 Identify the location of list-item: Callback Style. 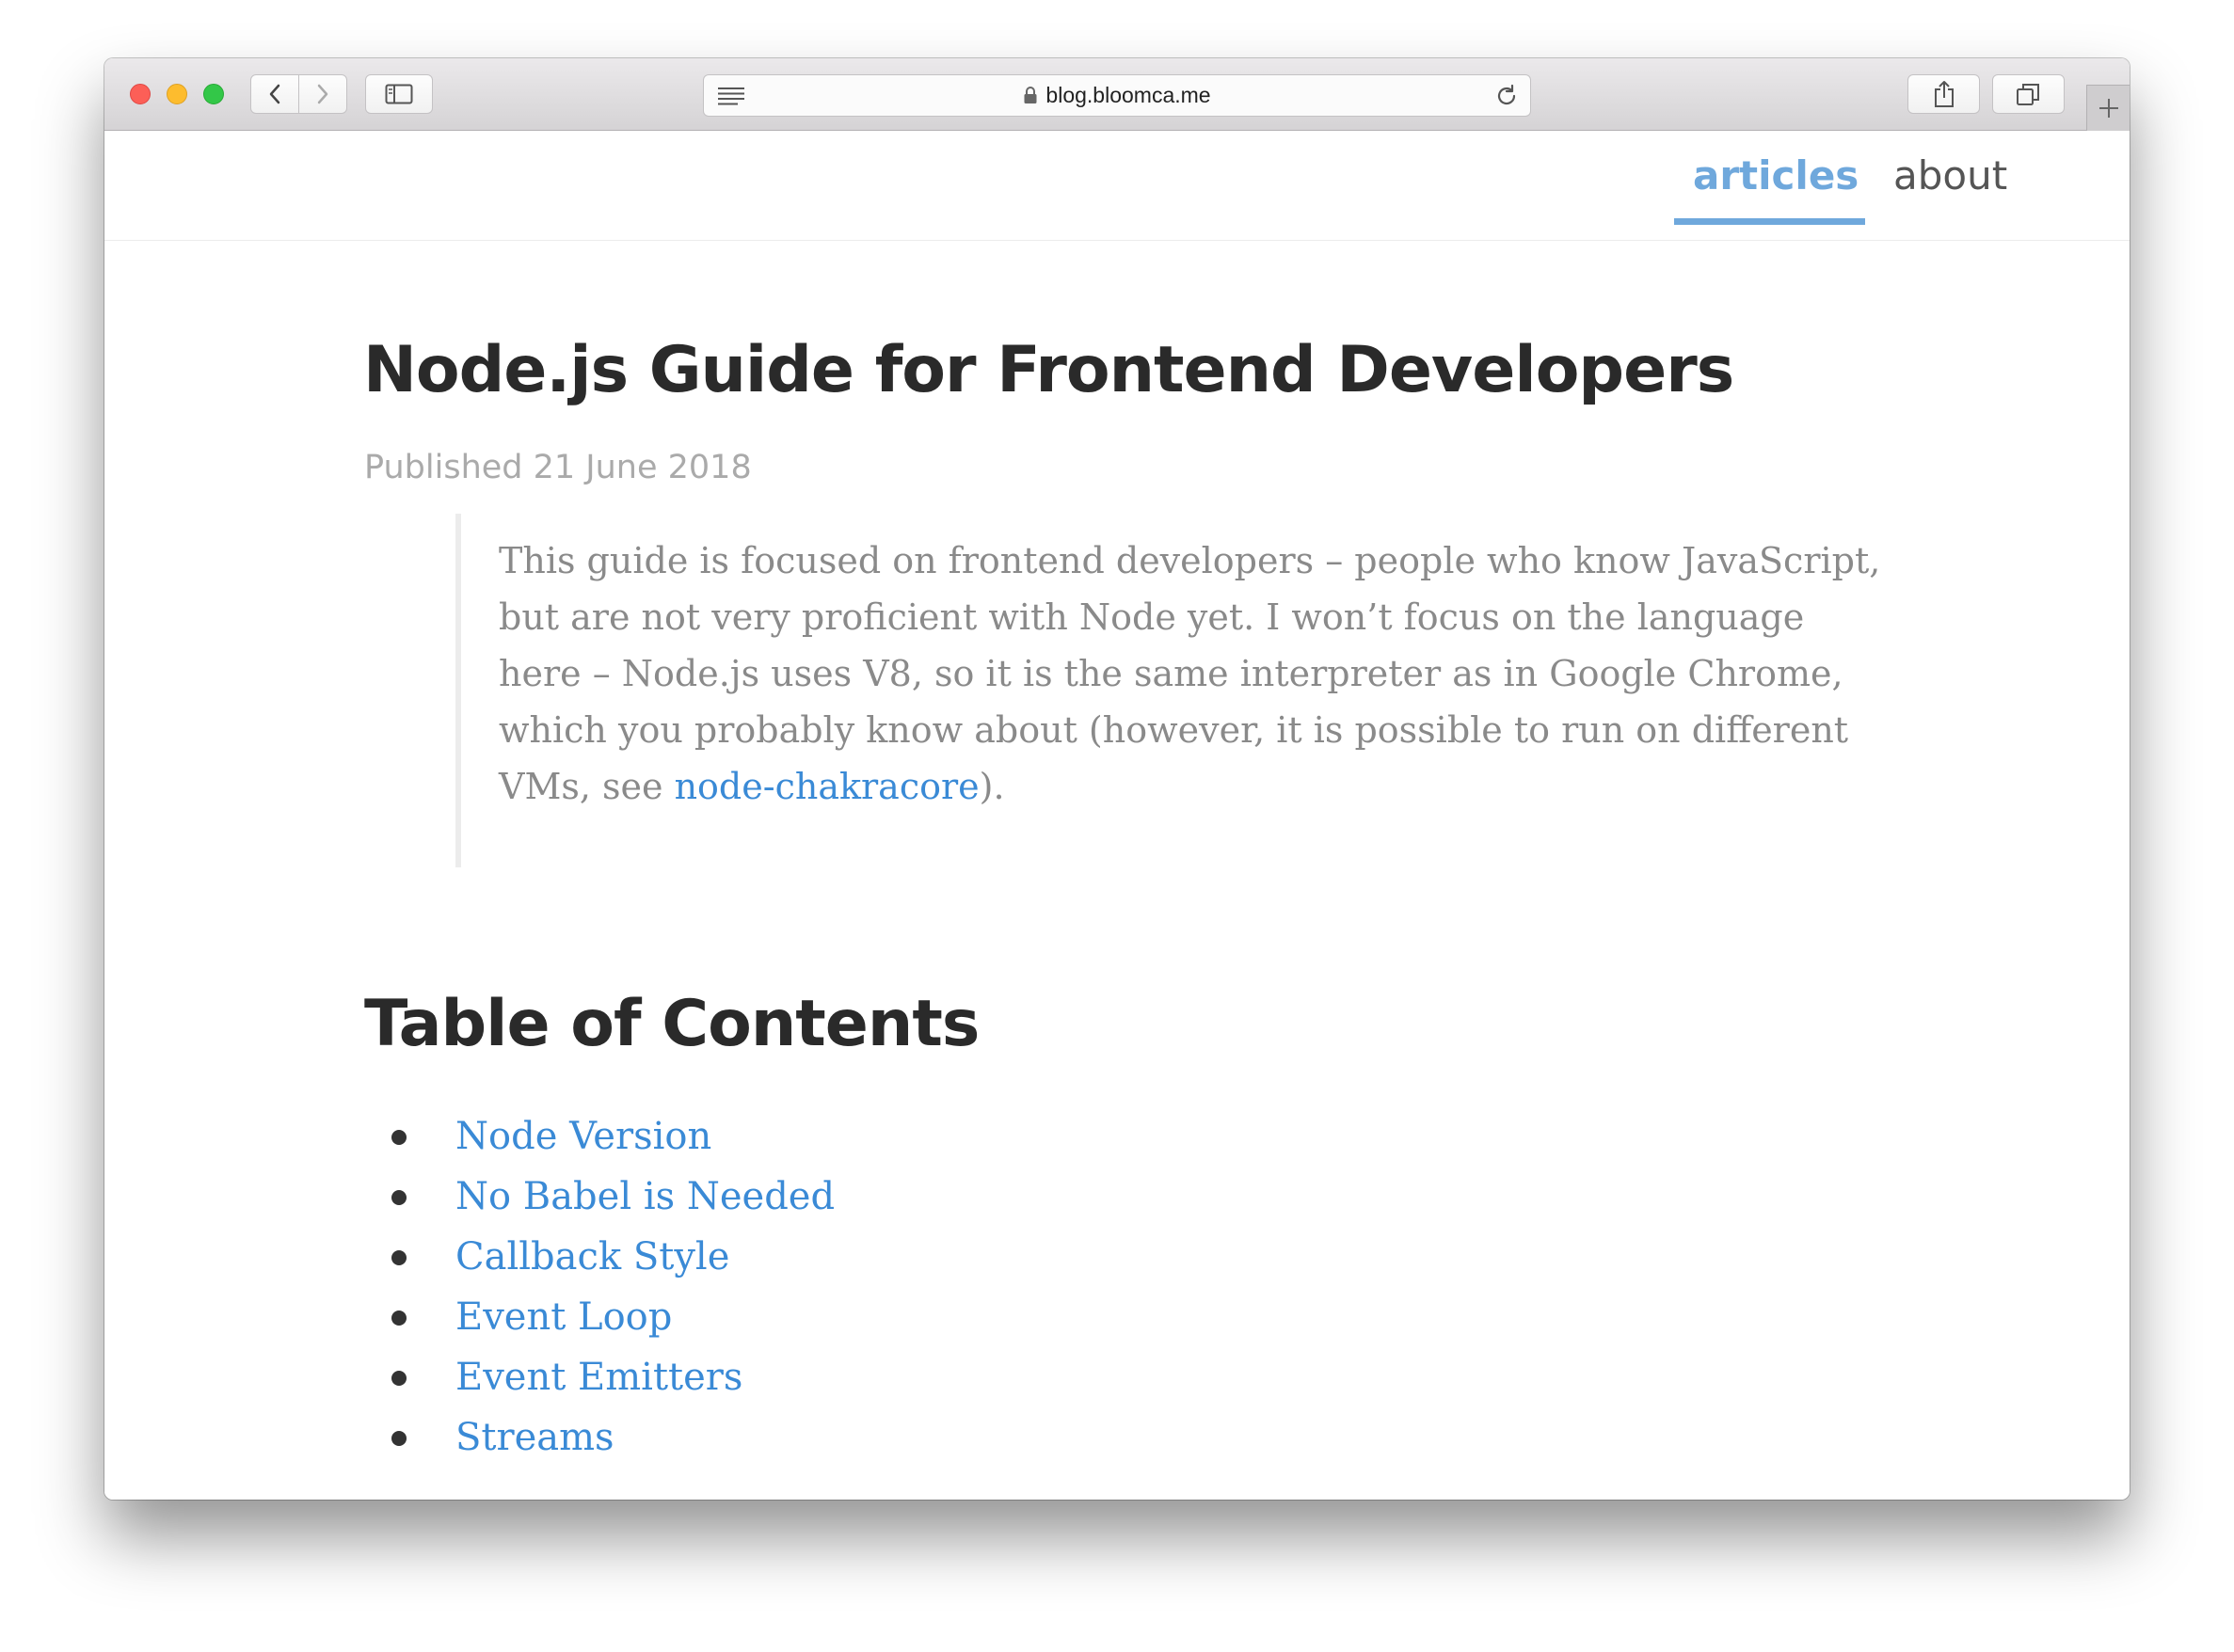
(599, 1257).